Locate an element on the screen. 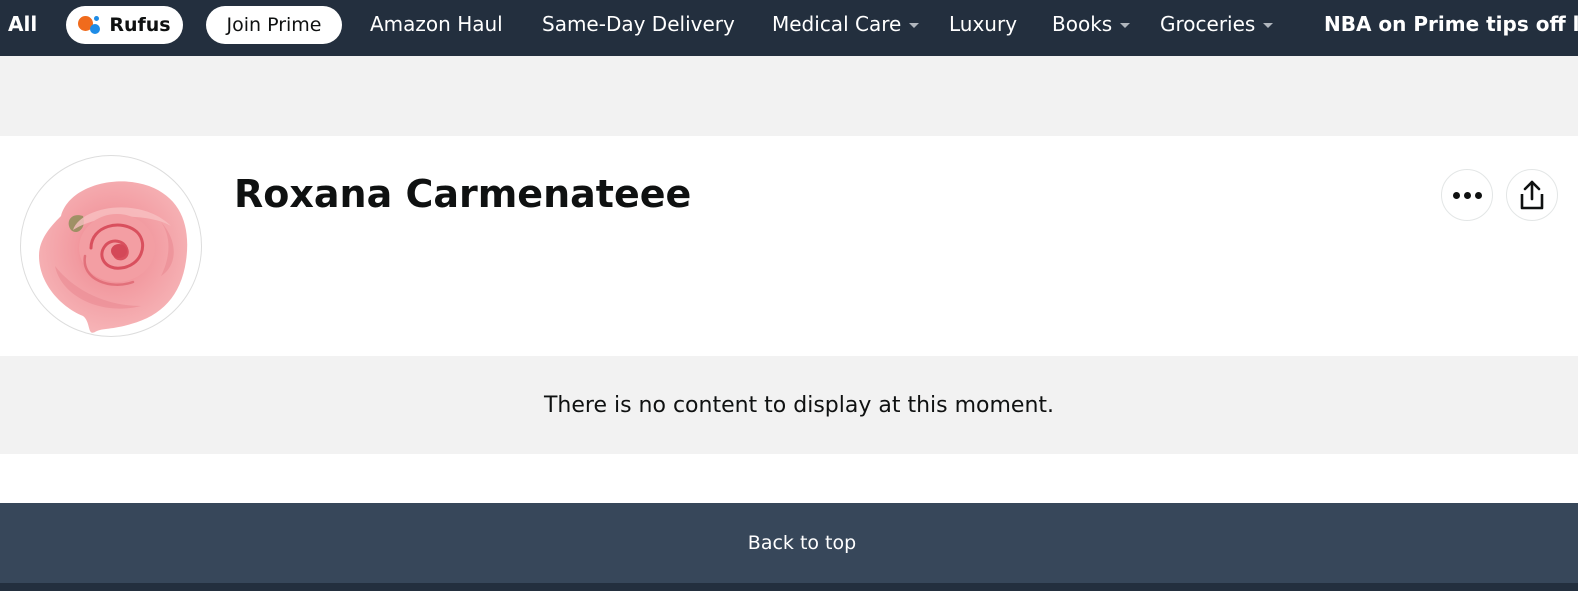  nav-link-label: Medical Care is located at coordinates (837, 23).